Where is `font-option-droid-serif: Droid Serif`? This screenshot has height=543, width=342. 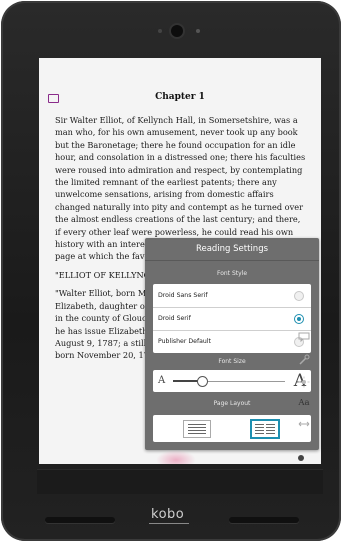 font-option-droid-serif: Droid Serif is located at coordinates (232, 319).